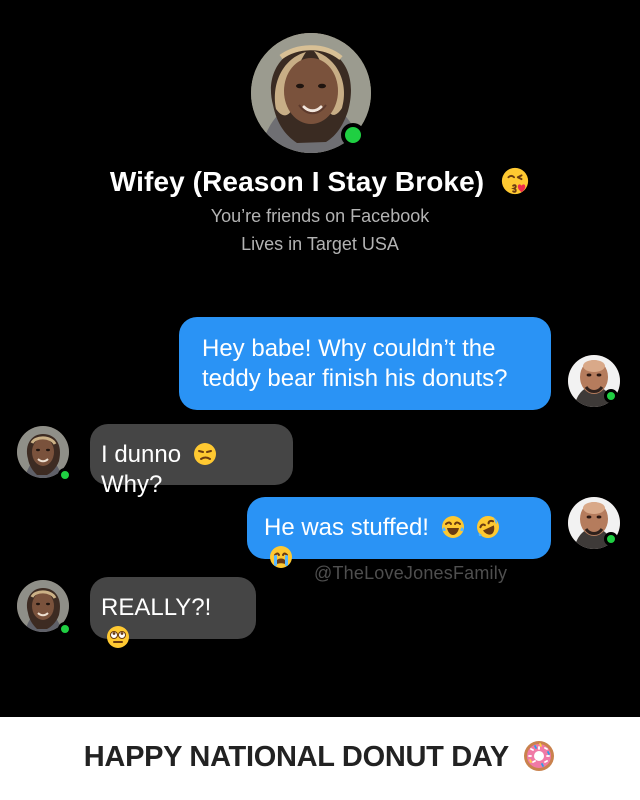 The image size is (640, 800). I want to click on rolling-eyes-emoji-icon, so click(118, 637).